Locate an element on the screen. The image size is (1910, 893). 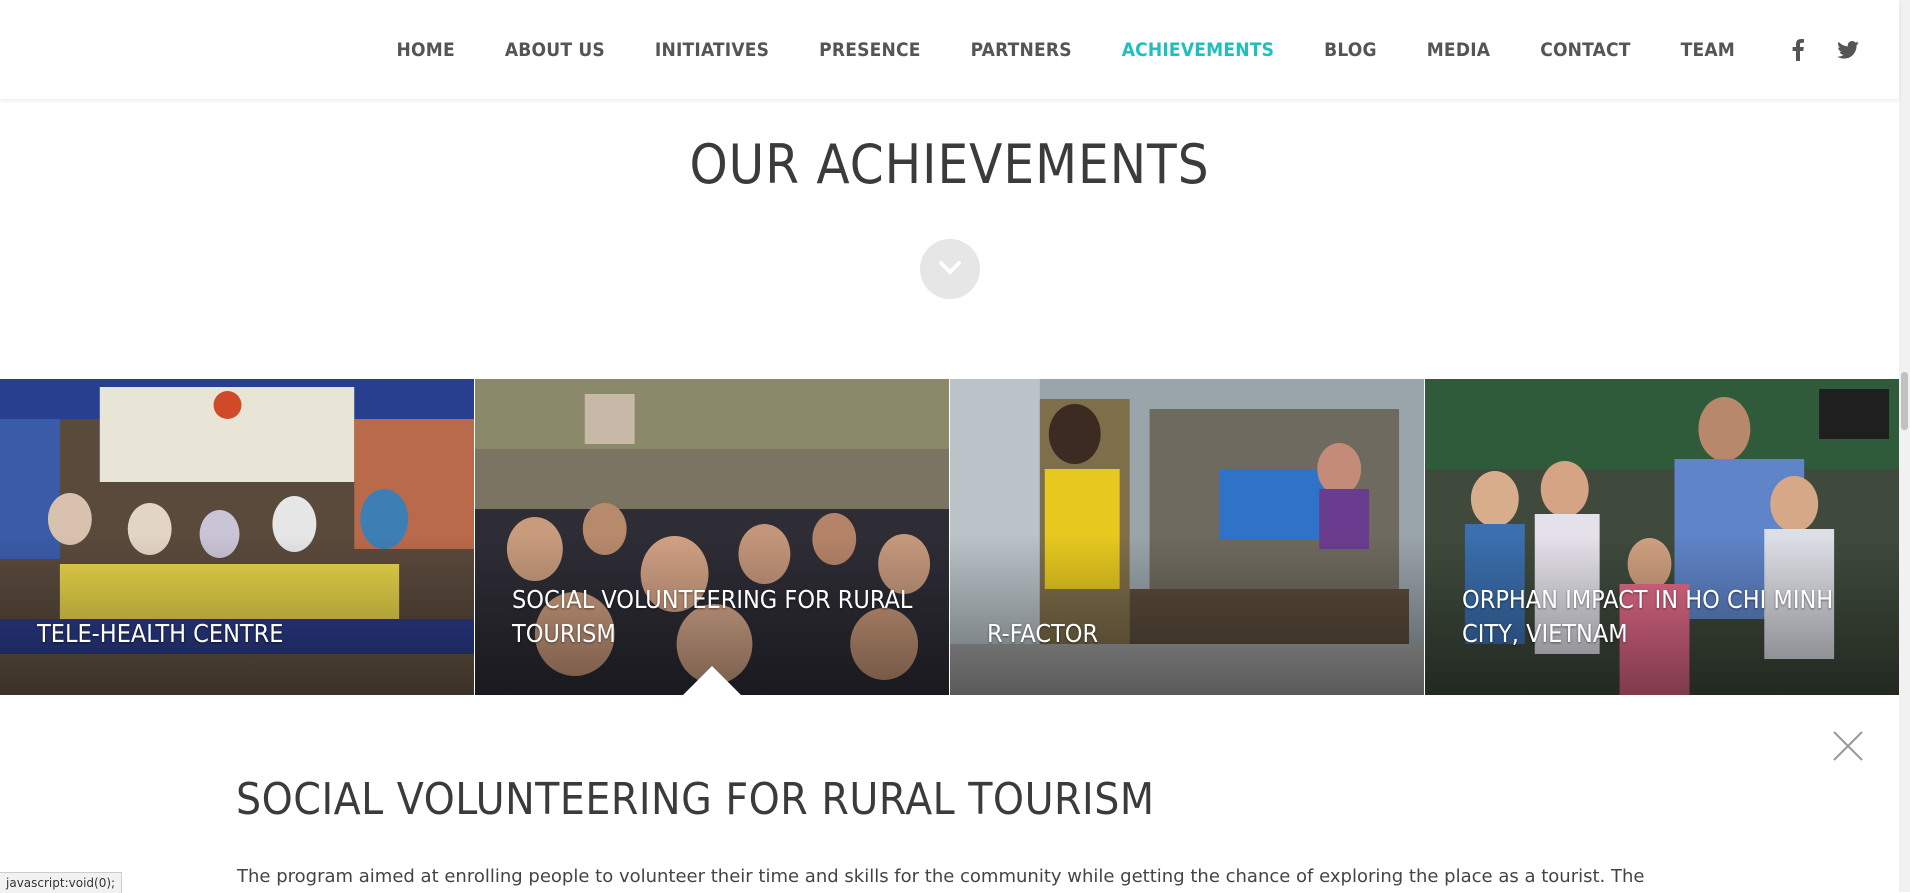
tile-label: R-FACTOR is located at coordinates (1043, 633).